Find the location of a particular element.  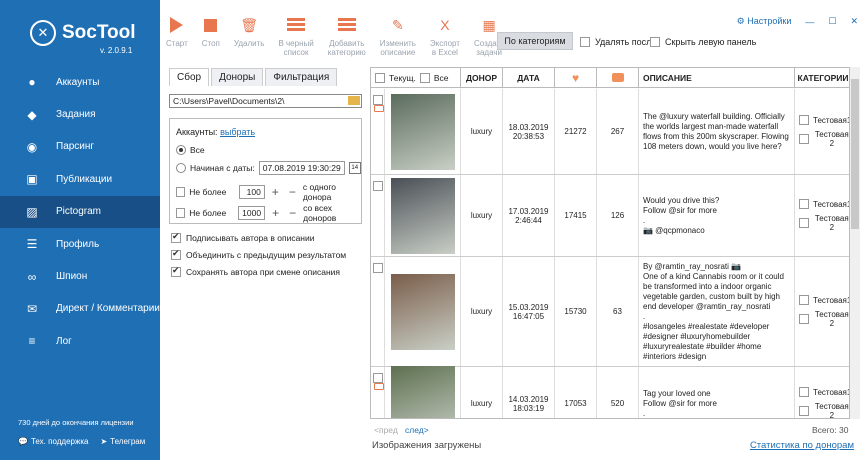

folder-icon is located at coordinates (354, 100).